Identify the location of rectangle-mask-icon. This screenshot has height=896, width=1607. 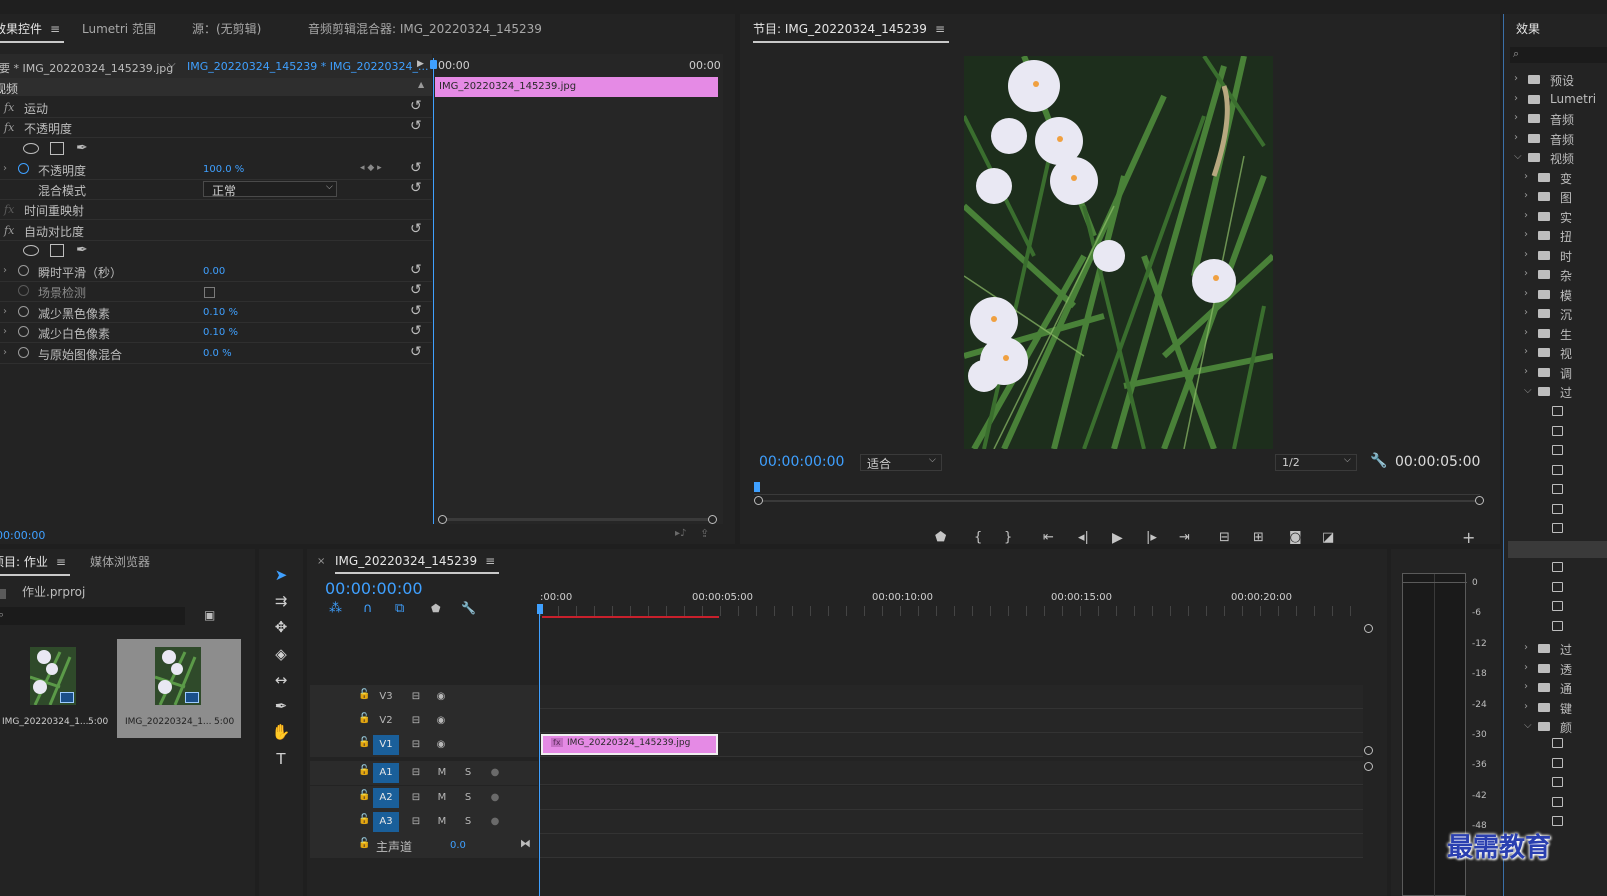
(57, 250).